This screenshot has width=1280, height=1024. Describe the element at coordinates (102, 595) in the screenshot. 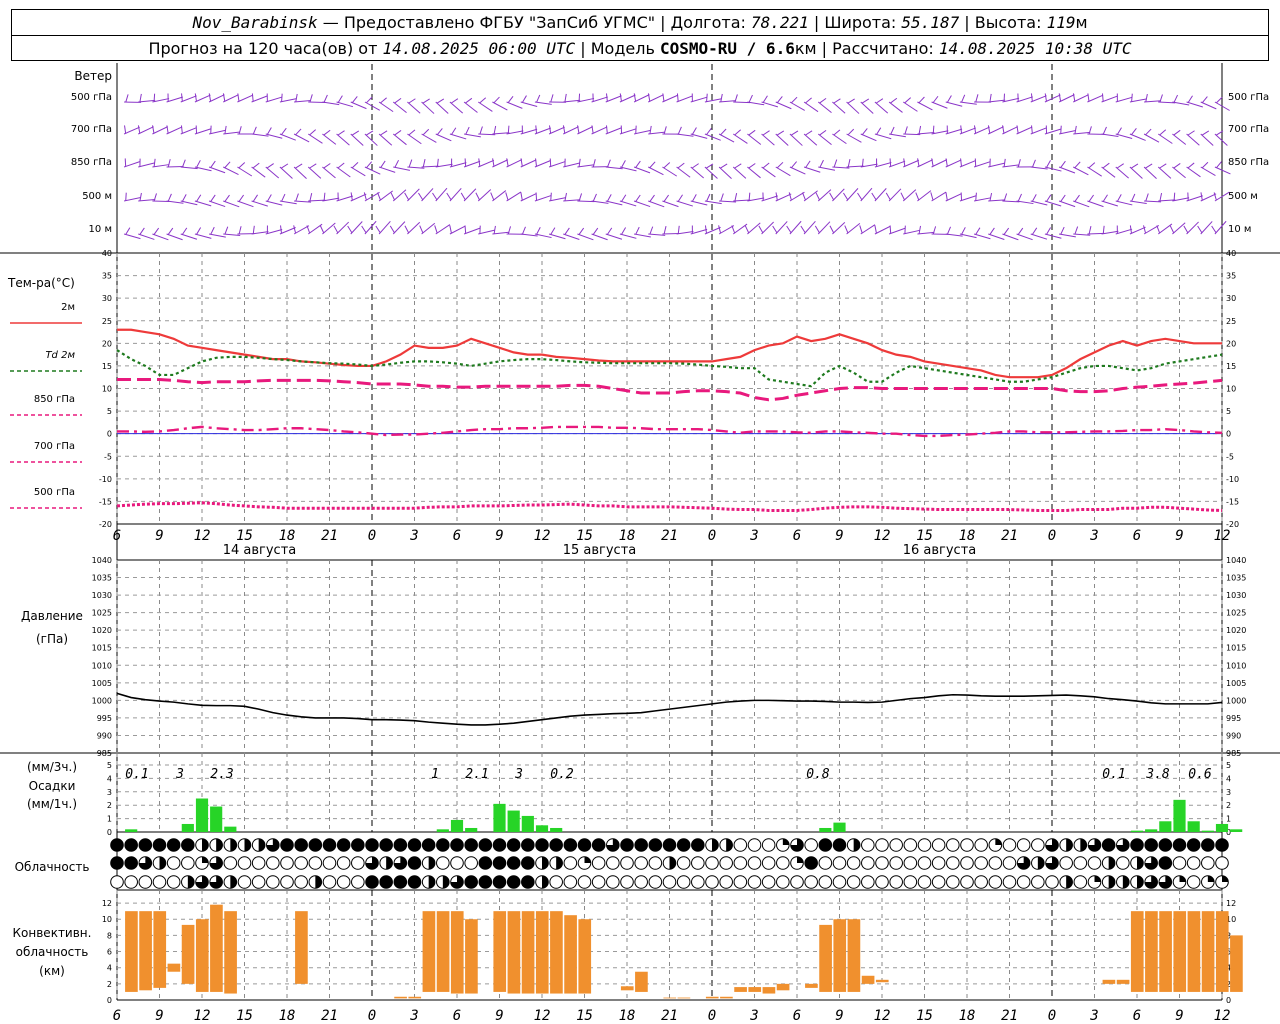

I see `pres-tick-left: 1030` at that location.